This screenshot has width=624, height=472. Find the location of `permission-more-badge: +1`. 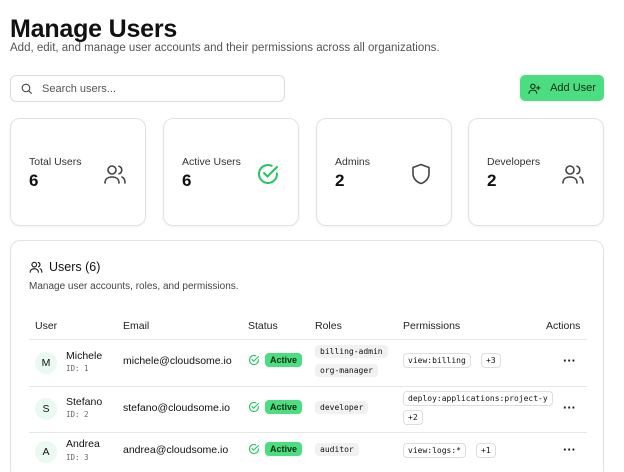

permission-more-badge: +1 is located at coordinates (486, 450).